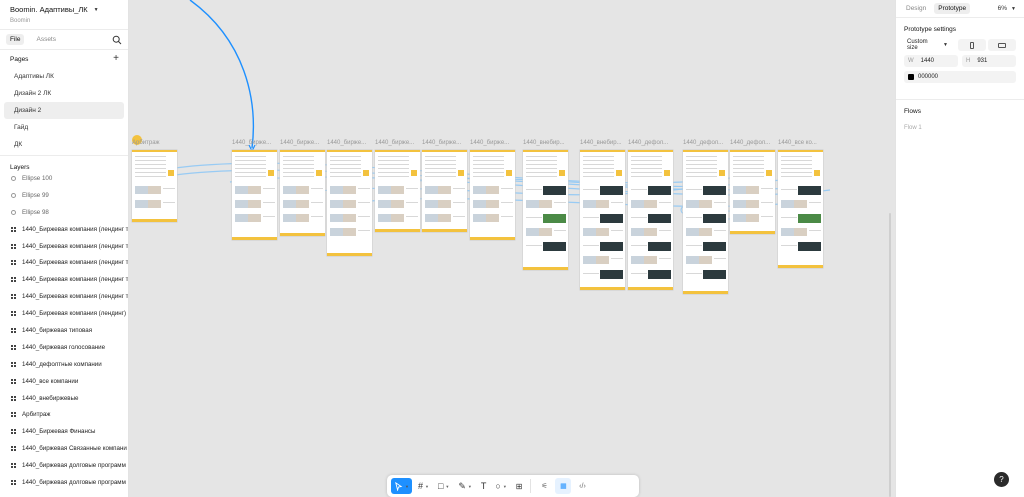 The height and width of the screenshot is (497, 1024). Describe the element at coordinates (64, 76) in the screenshot. I see `page-item: Адаптивы ЛК` at that location.